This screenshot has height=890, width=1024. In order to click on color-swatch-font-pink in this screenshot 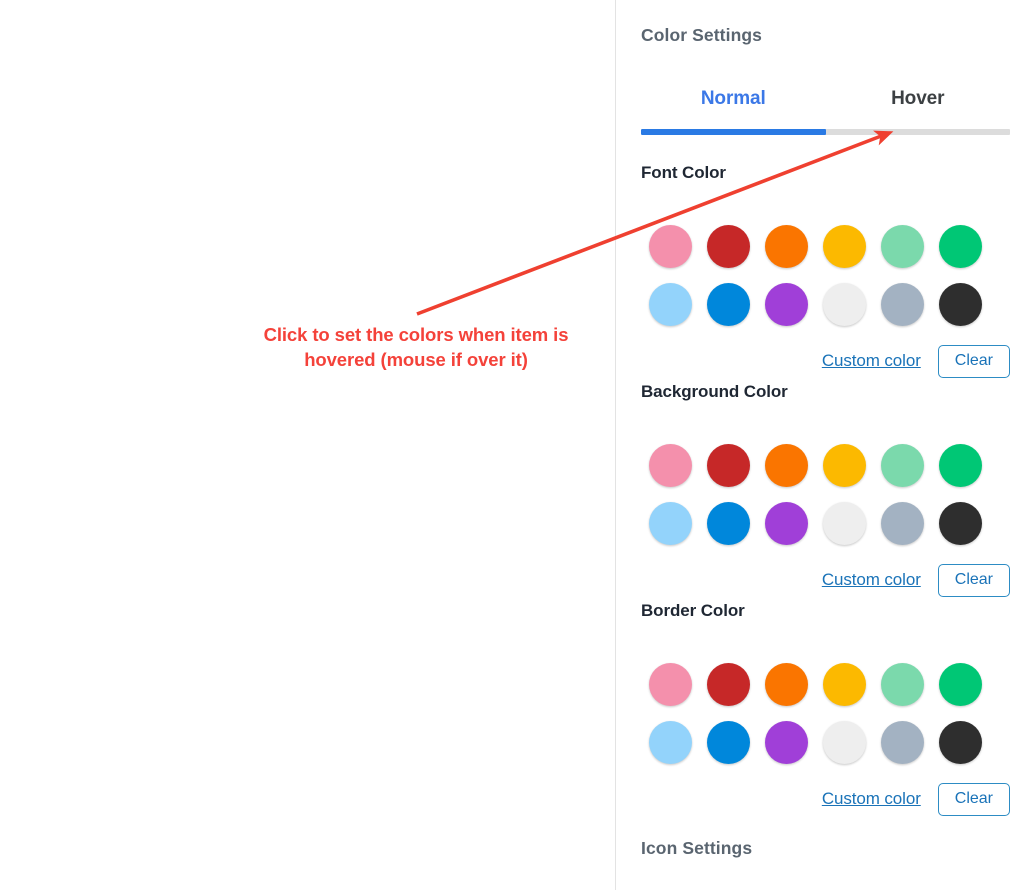, I will do `click(670, 246)`.